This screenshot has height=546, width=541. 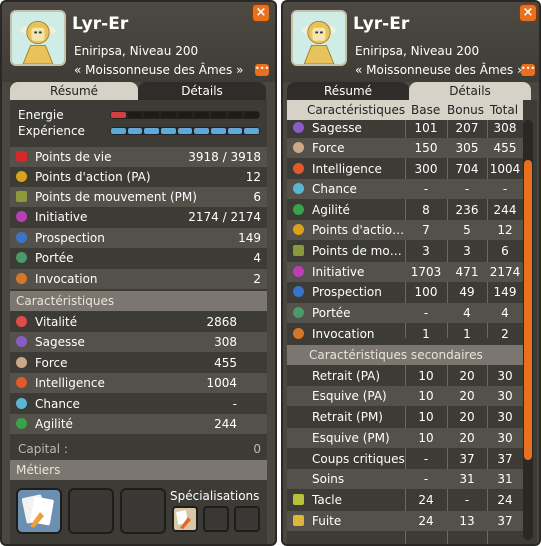 I want to click on row-label: Force, so click(x=328, y=148).